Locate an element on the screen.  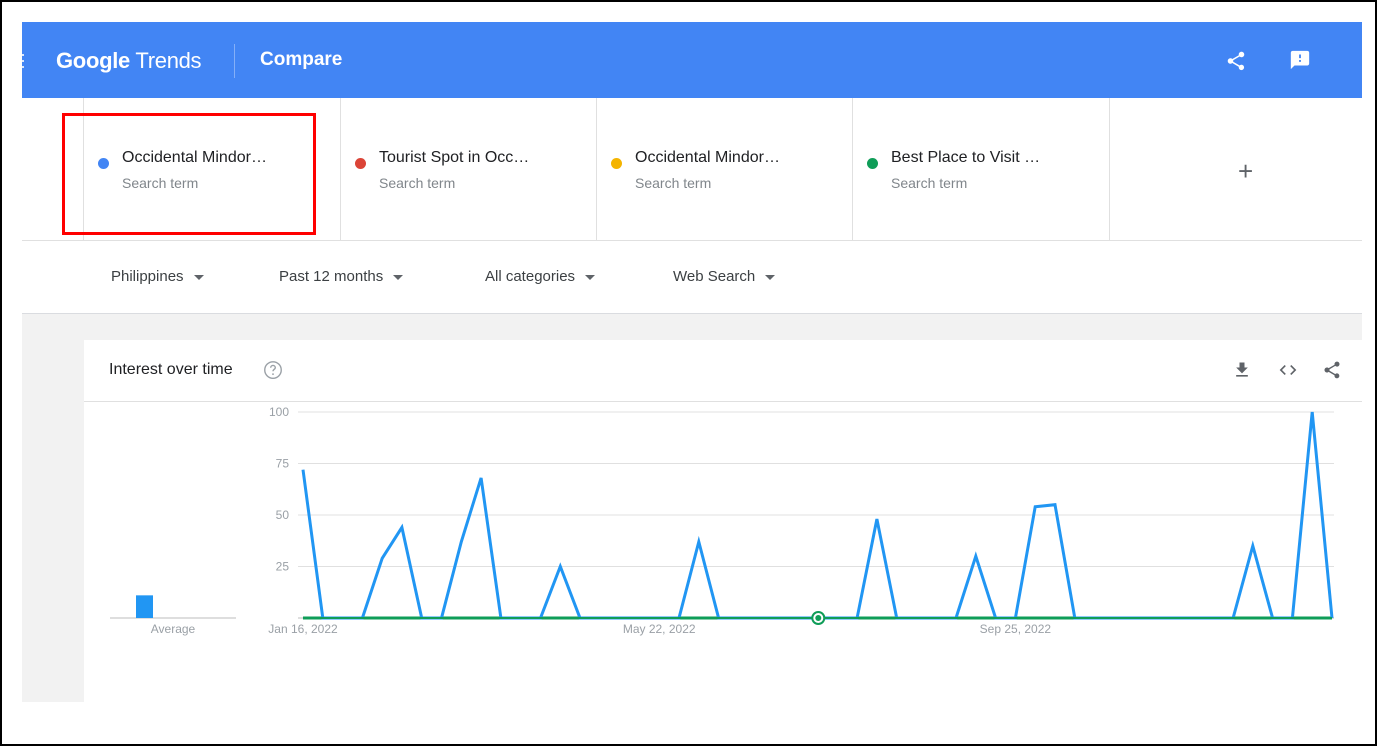
search-type-dropdown: Web Search is located at coordinates (724, 276).